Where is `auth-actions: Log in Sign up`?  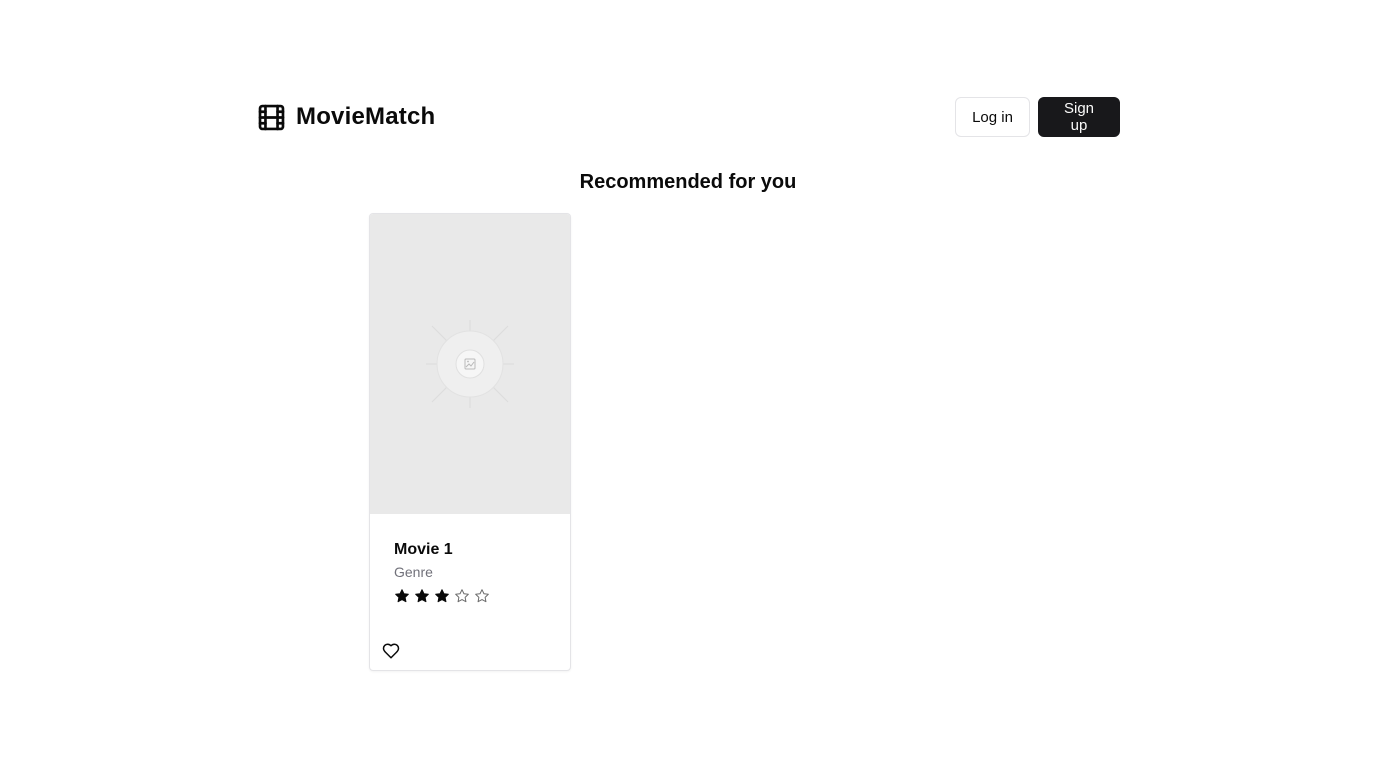 auth-actions: Log in Sign up is located at coordinates (1037, 117).